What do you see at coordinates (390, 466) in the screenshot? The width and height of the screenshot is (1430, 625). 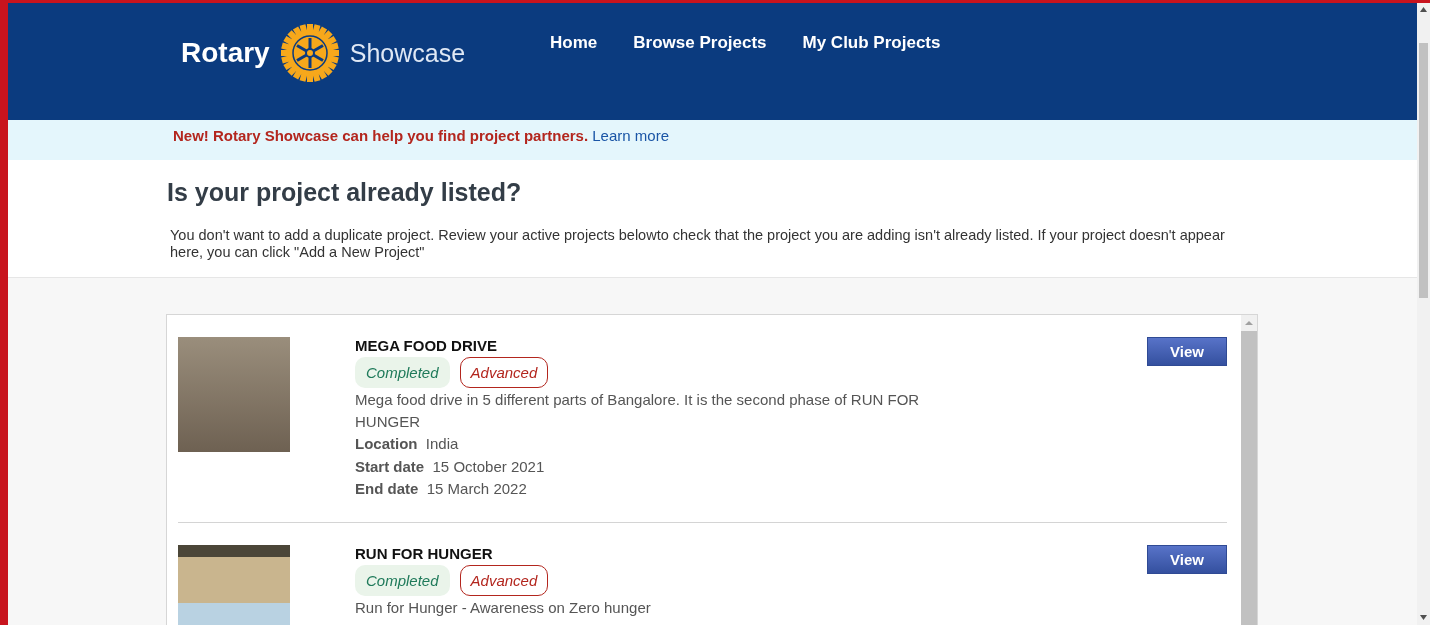 I see `field-label: Start date` at bounding box center [390, 466].